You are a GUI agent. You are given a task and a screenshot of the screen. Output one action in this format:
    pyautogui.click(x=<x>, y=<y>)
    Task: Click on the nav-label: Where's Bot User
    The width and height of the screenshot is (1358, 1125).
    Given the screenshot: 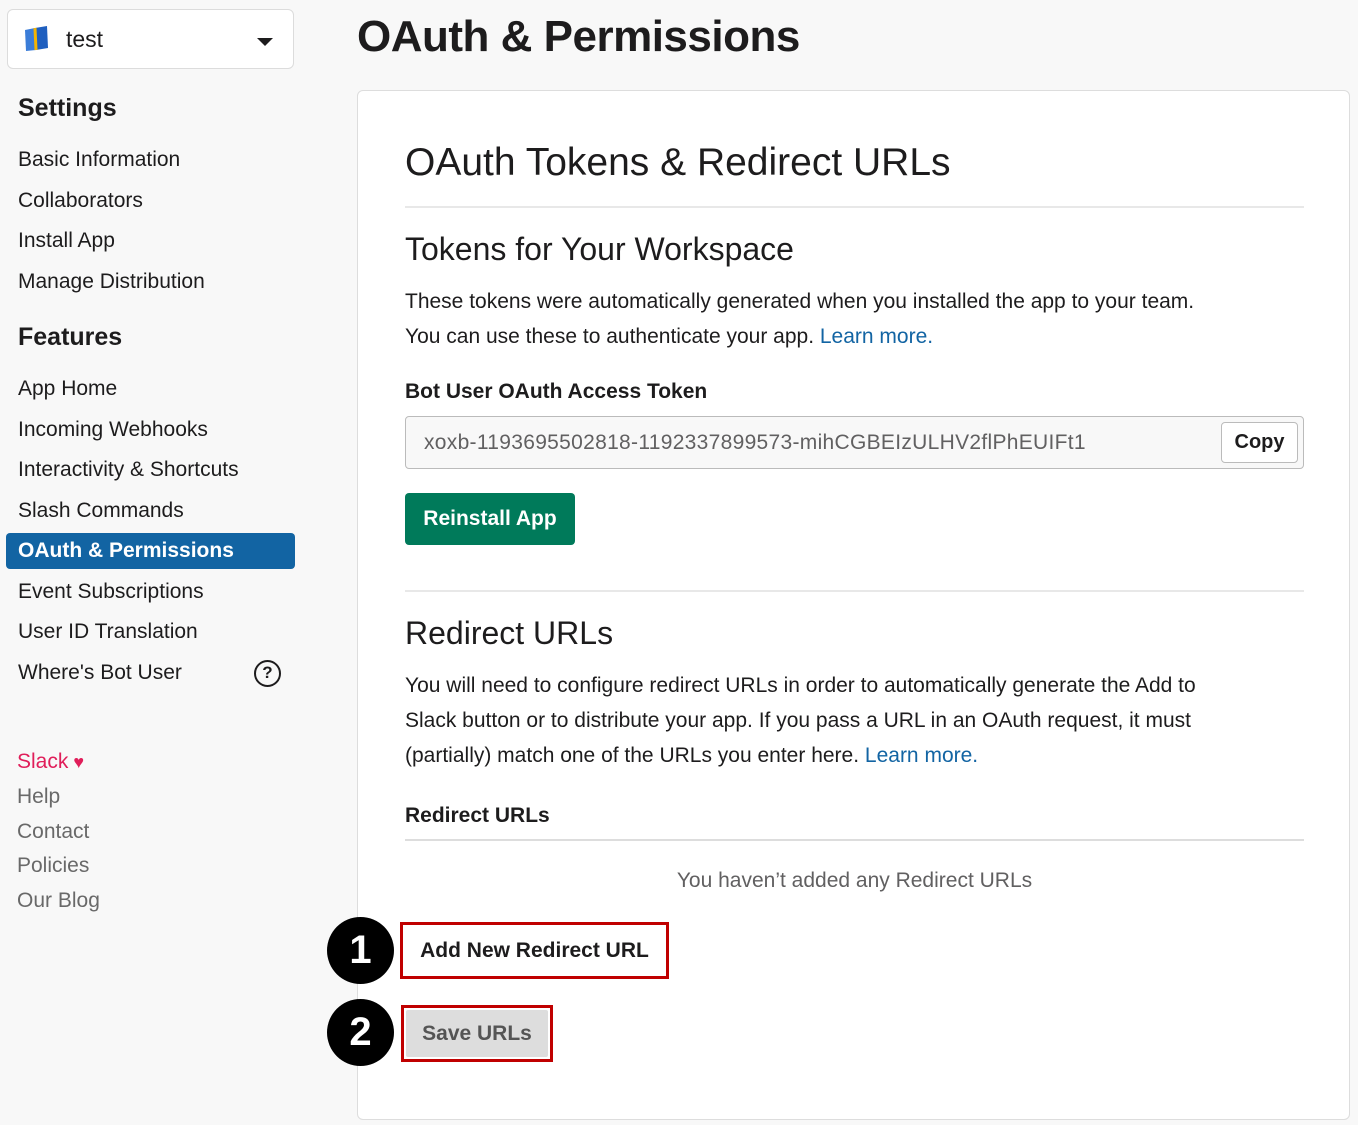 What is the action you would take?
    pyautogui.click(x=100, y=672)
    